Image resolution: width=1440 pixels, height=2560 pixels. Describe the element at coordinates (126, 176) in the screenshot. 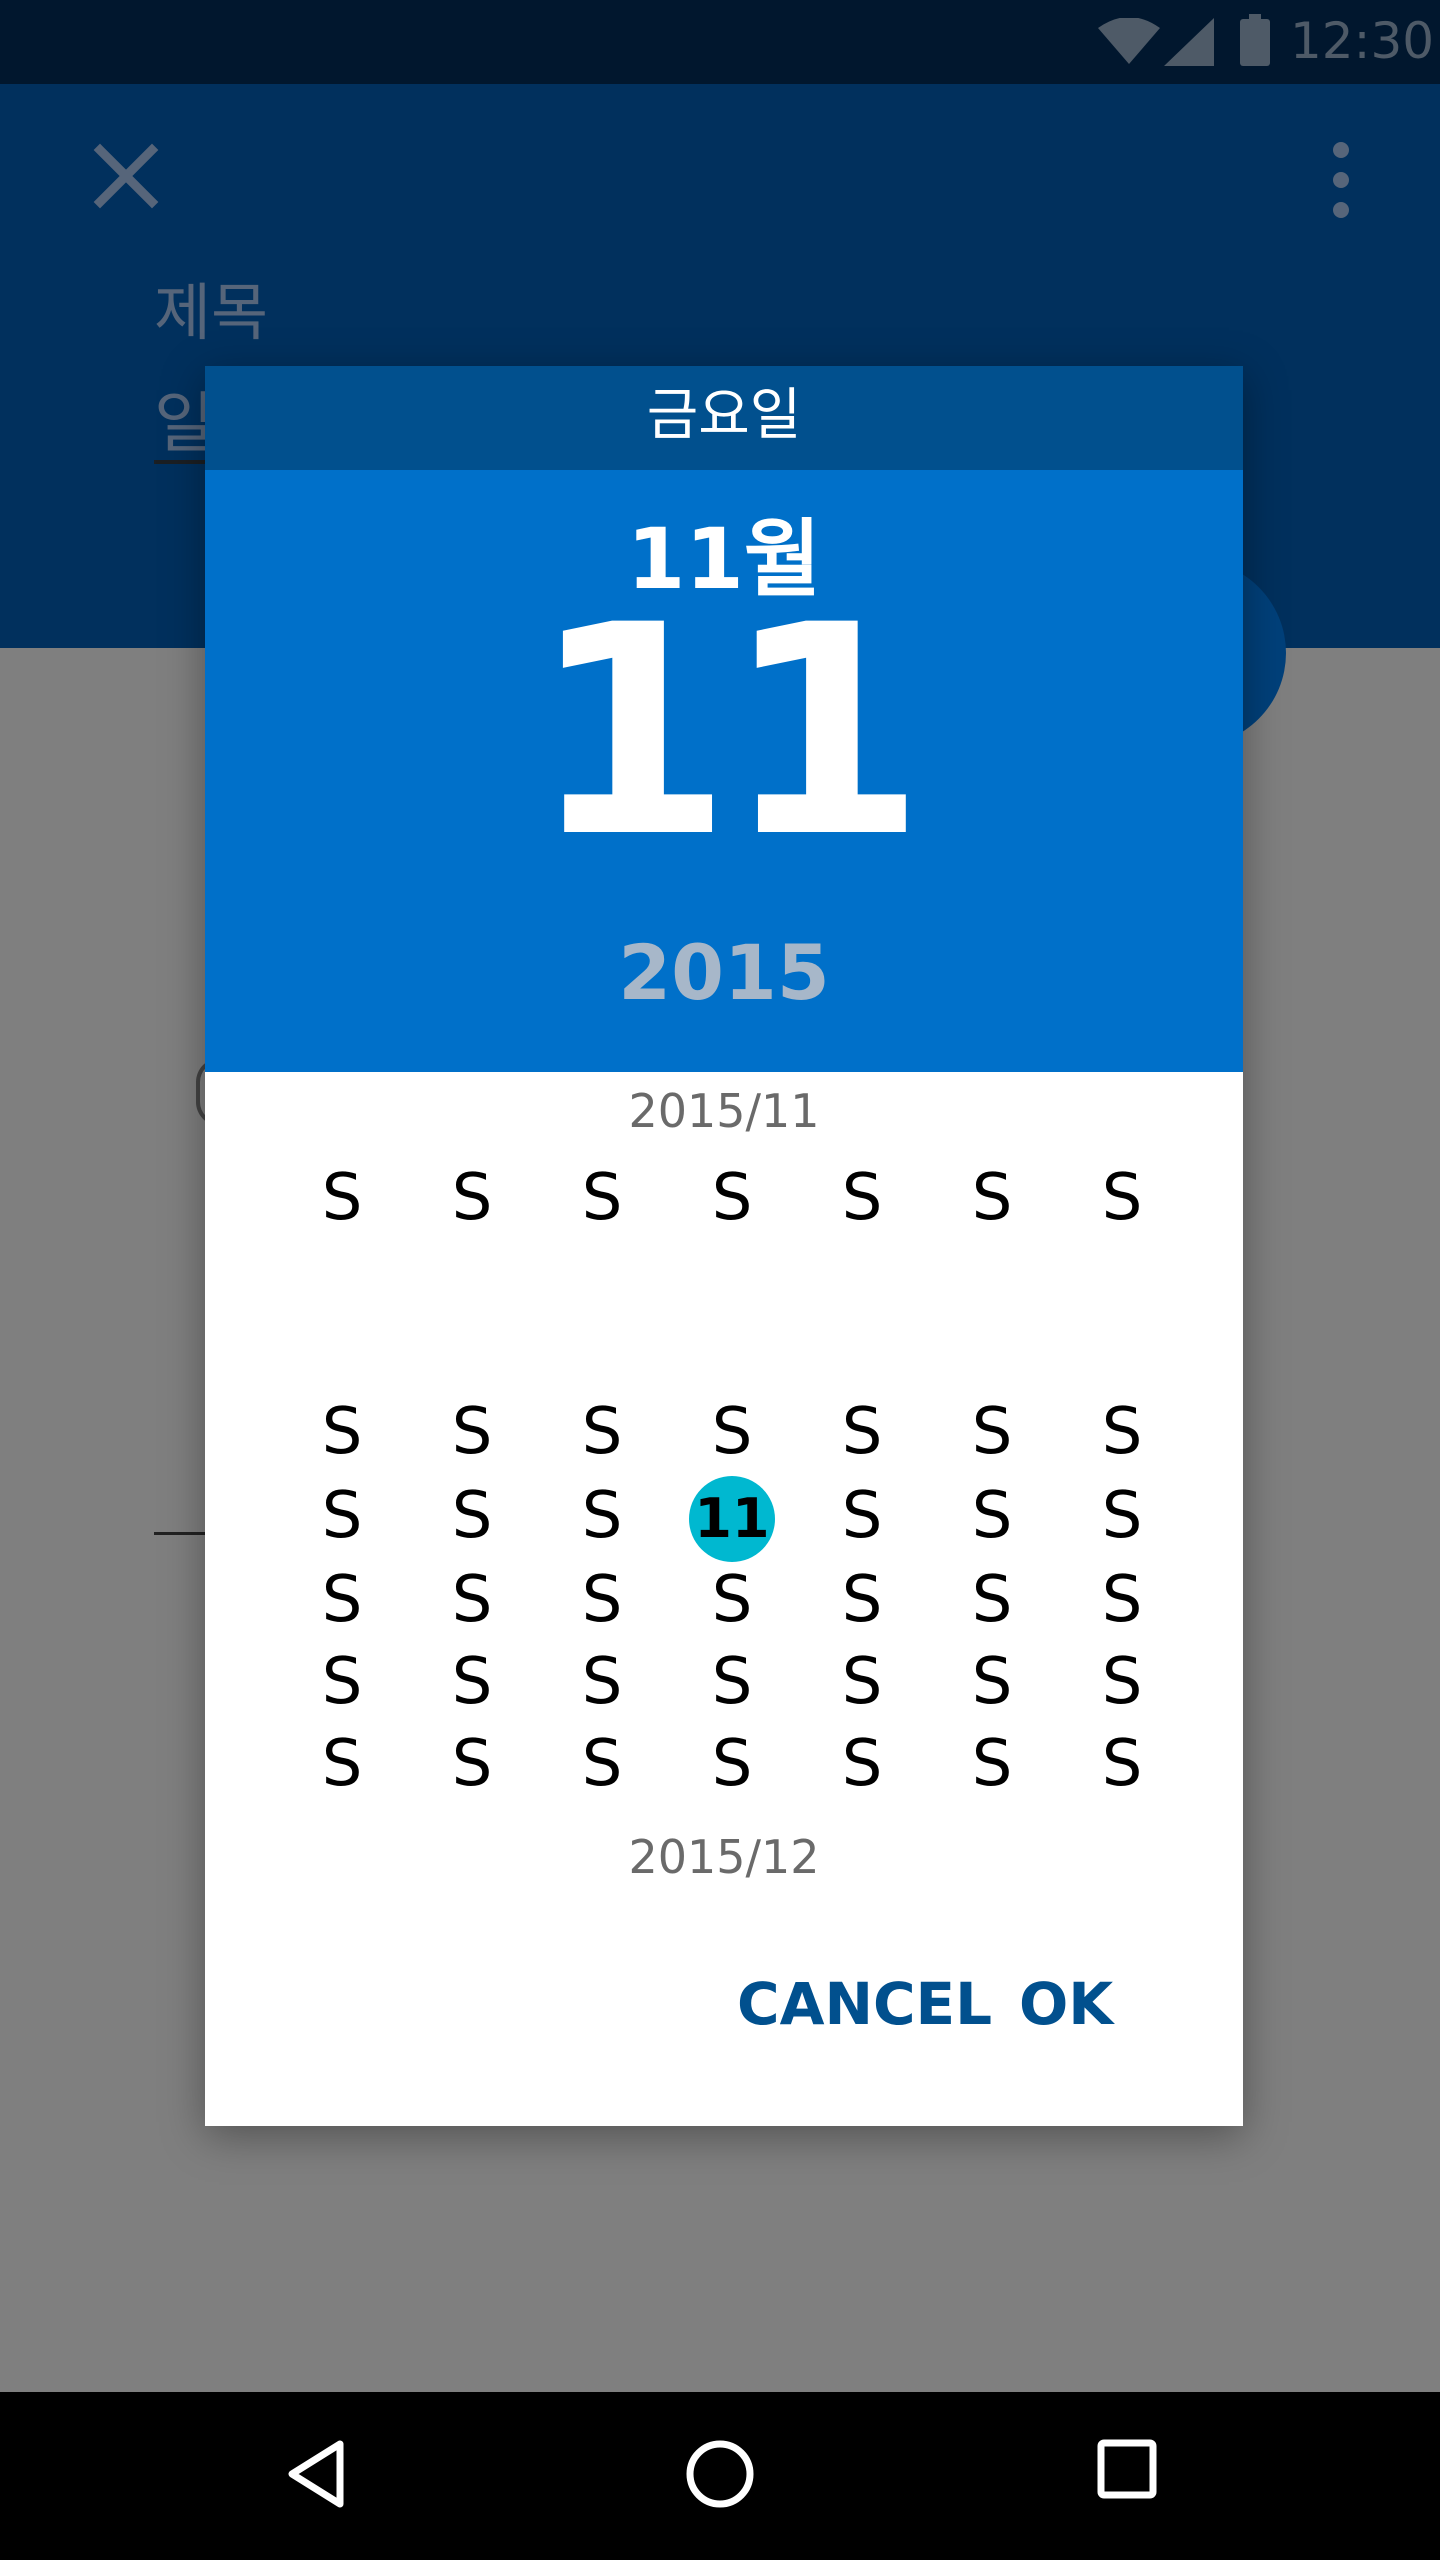

I see `close-icon` at that location.